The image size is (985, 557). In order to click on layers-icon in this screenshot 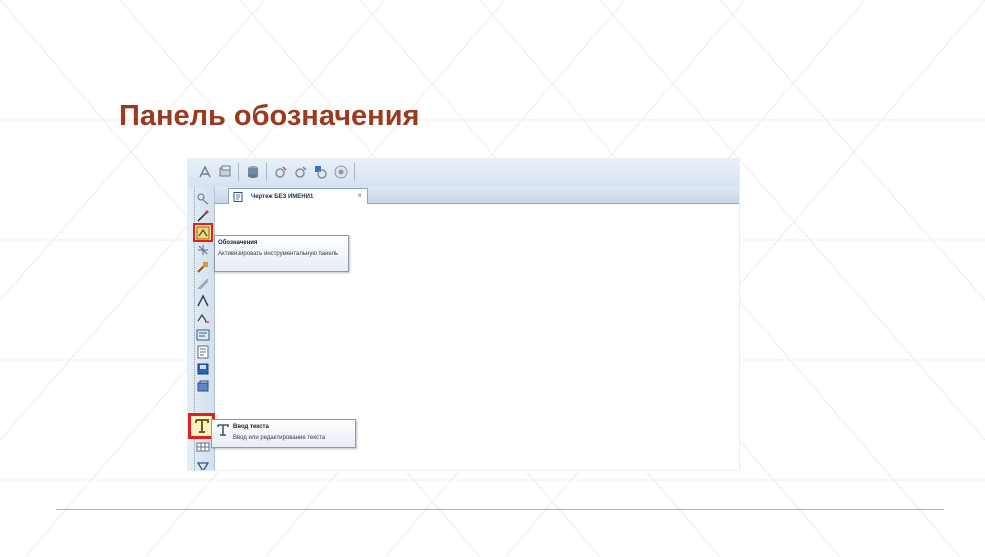, I will do `click(225, 172)`.